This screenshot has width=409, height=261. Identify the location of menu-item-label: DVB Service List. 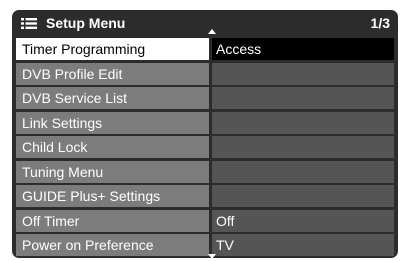
(112, 98).